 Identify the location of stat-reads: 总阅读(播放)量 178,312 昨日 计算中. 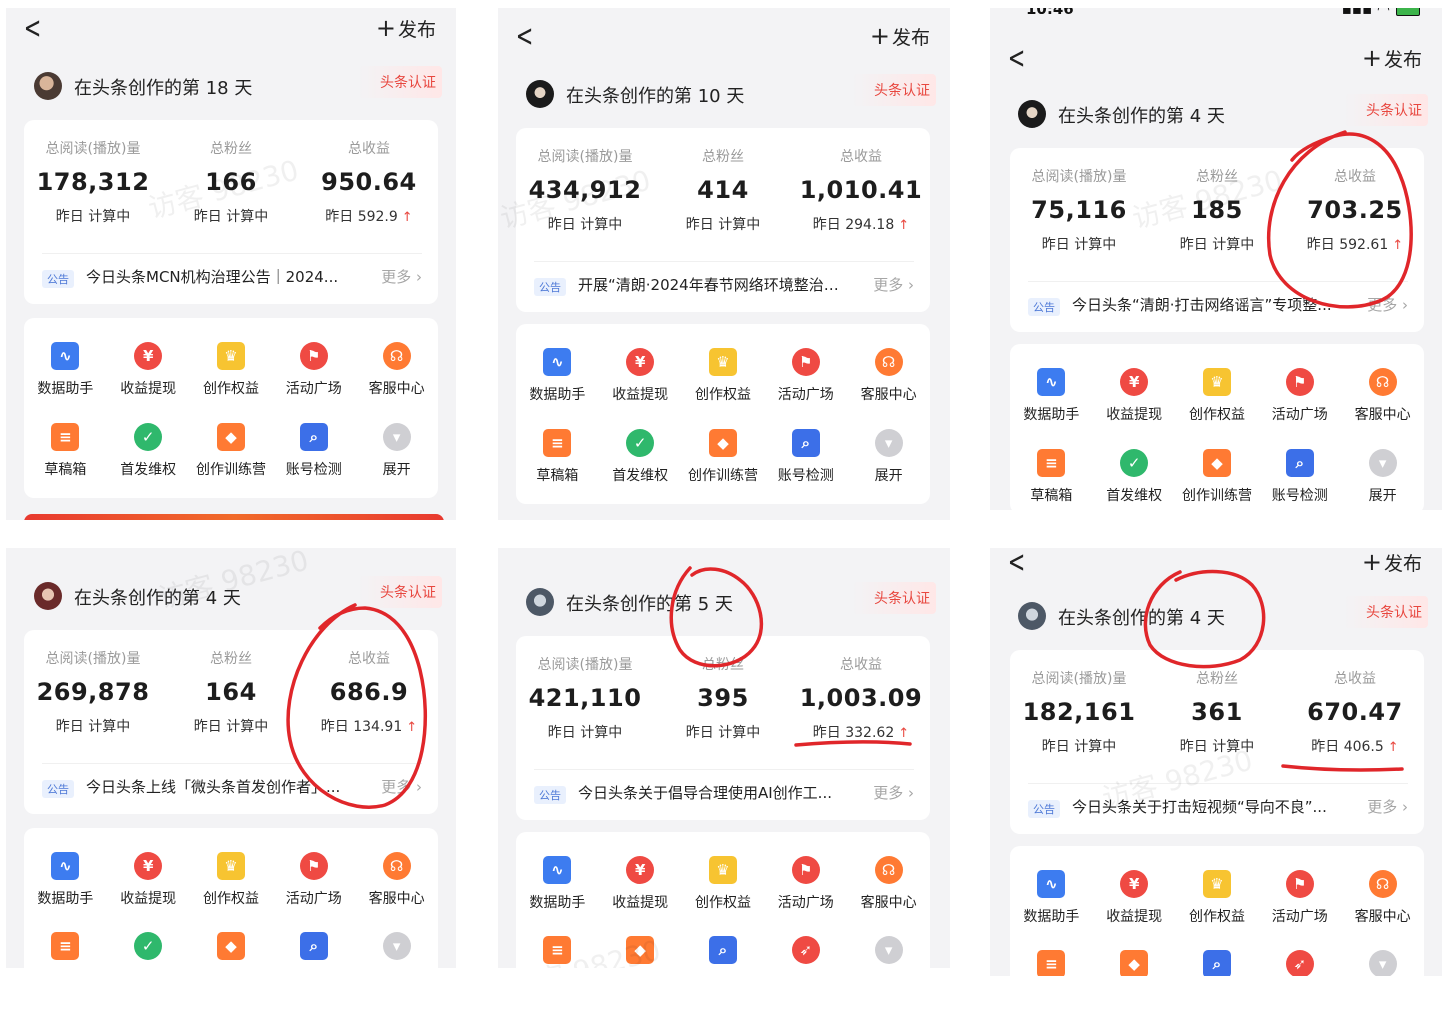
(93, 182).